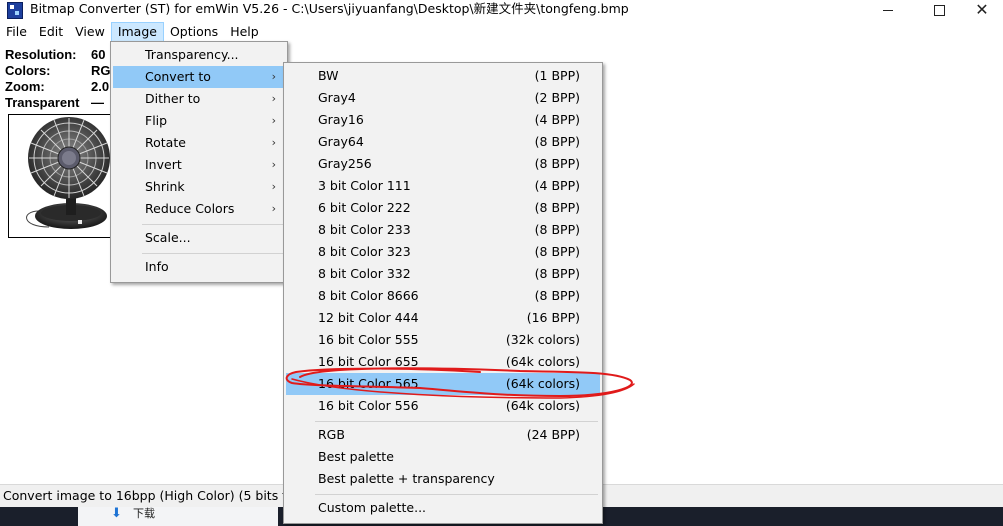  I want to click on convert-12bit-444: 12 bit Color 444 (16 BPP), so click(443, 318).